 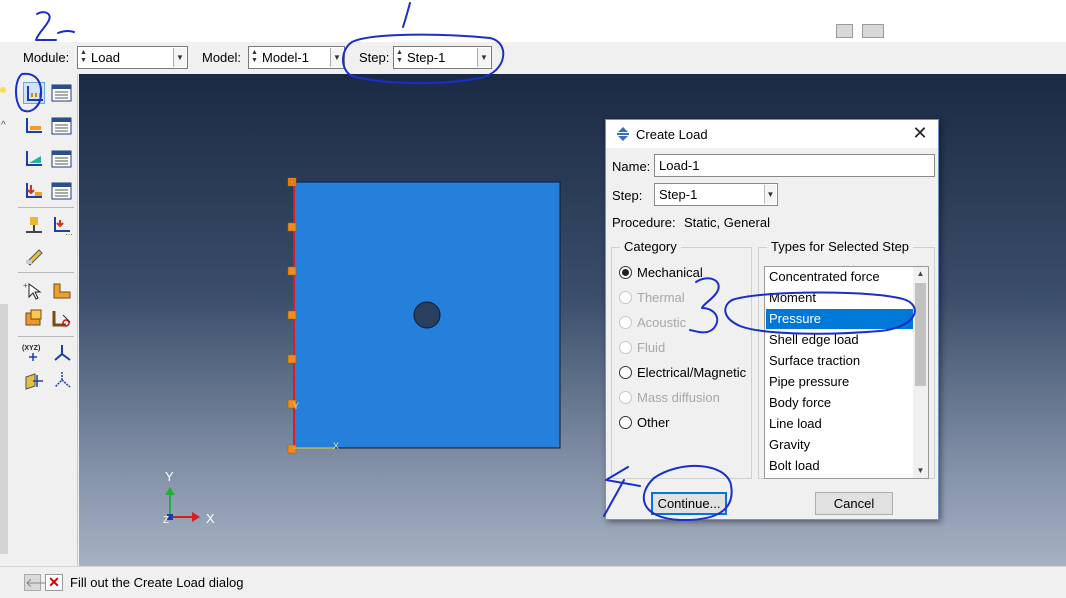 What do you see at coordinates (644, 222) in the screenshot?
I see `procedure-label: Procedure:` at bounding box center [644, 222].